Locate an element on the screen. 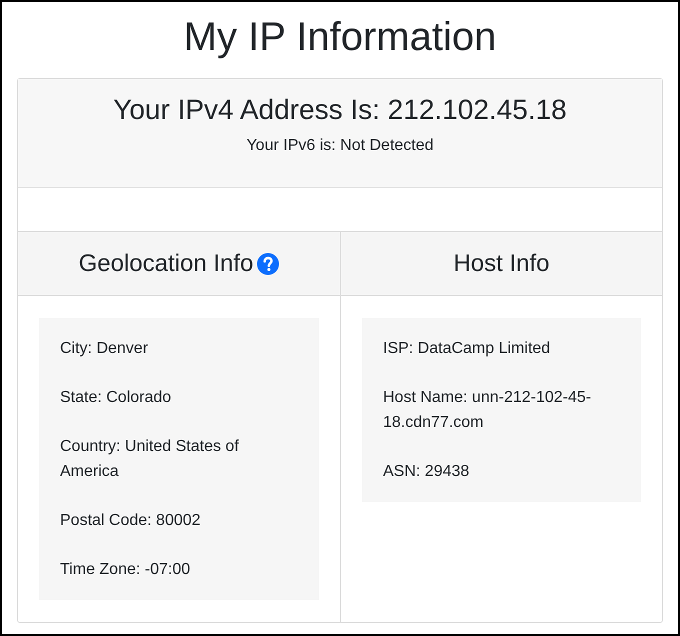 The height and width of the screenshot is (636, 680). ipv4-address: Your IPv4 Address Is: 212.102.45.18 is located at coordinates (340, 110).